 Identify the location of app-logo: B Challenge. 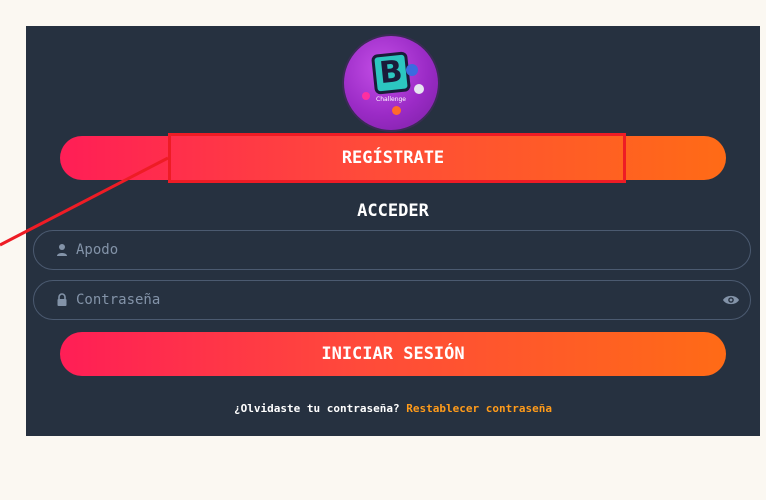
(391, 83).